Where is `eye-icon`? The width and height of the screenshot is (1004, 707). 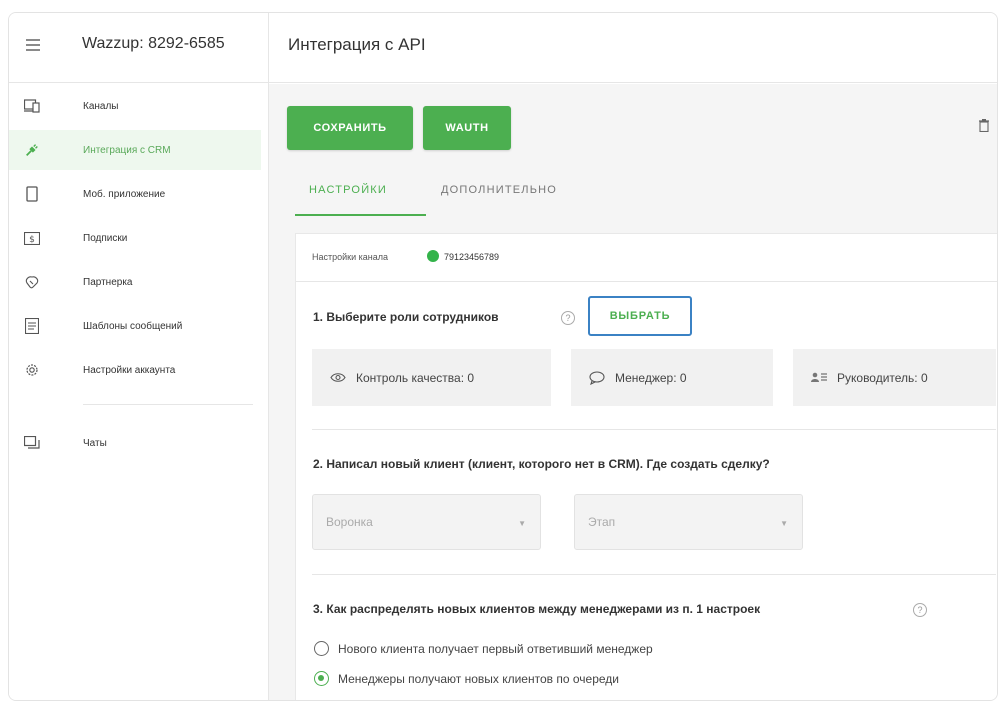
eye-icon is located at coordinates (338, 377).